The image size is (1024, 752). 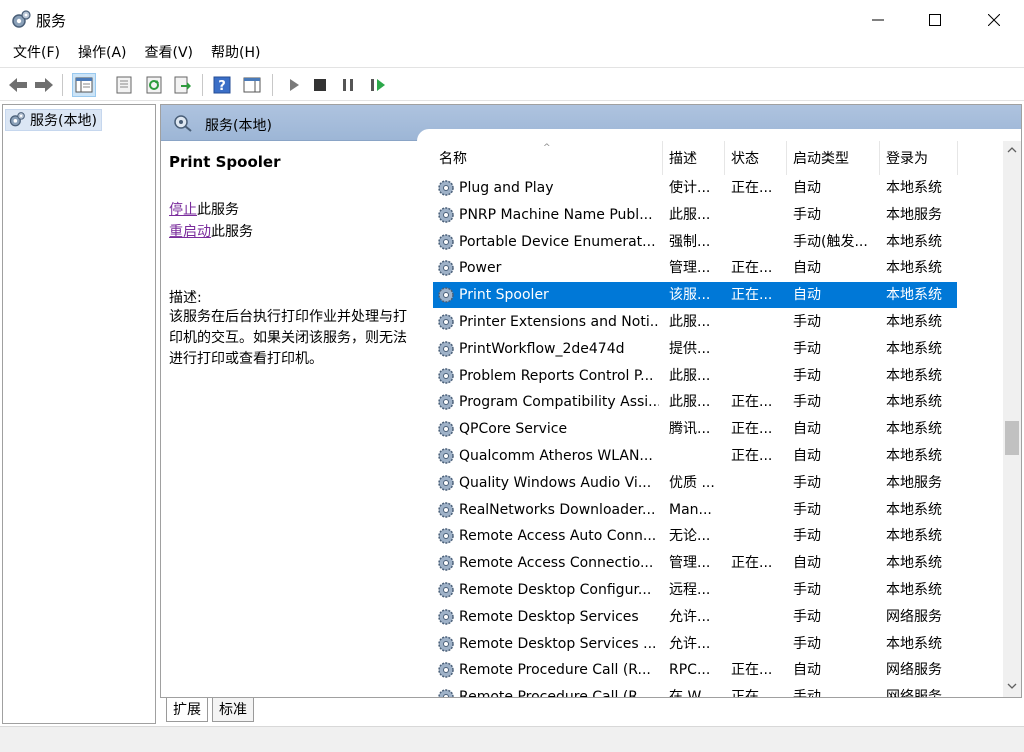 What do you see at coordinates (695, 268) in the screenshot?
I see `service-row: Power 管理... 正在... 自动 本地系统` at bounding box center [695, 268].